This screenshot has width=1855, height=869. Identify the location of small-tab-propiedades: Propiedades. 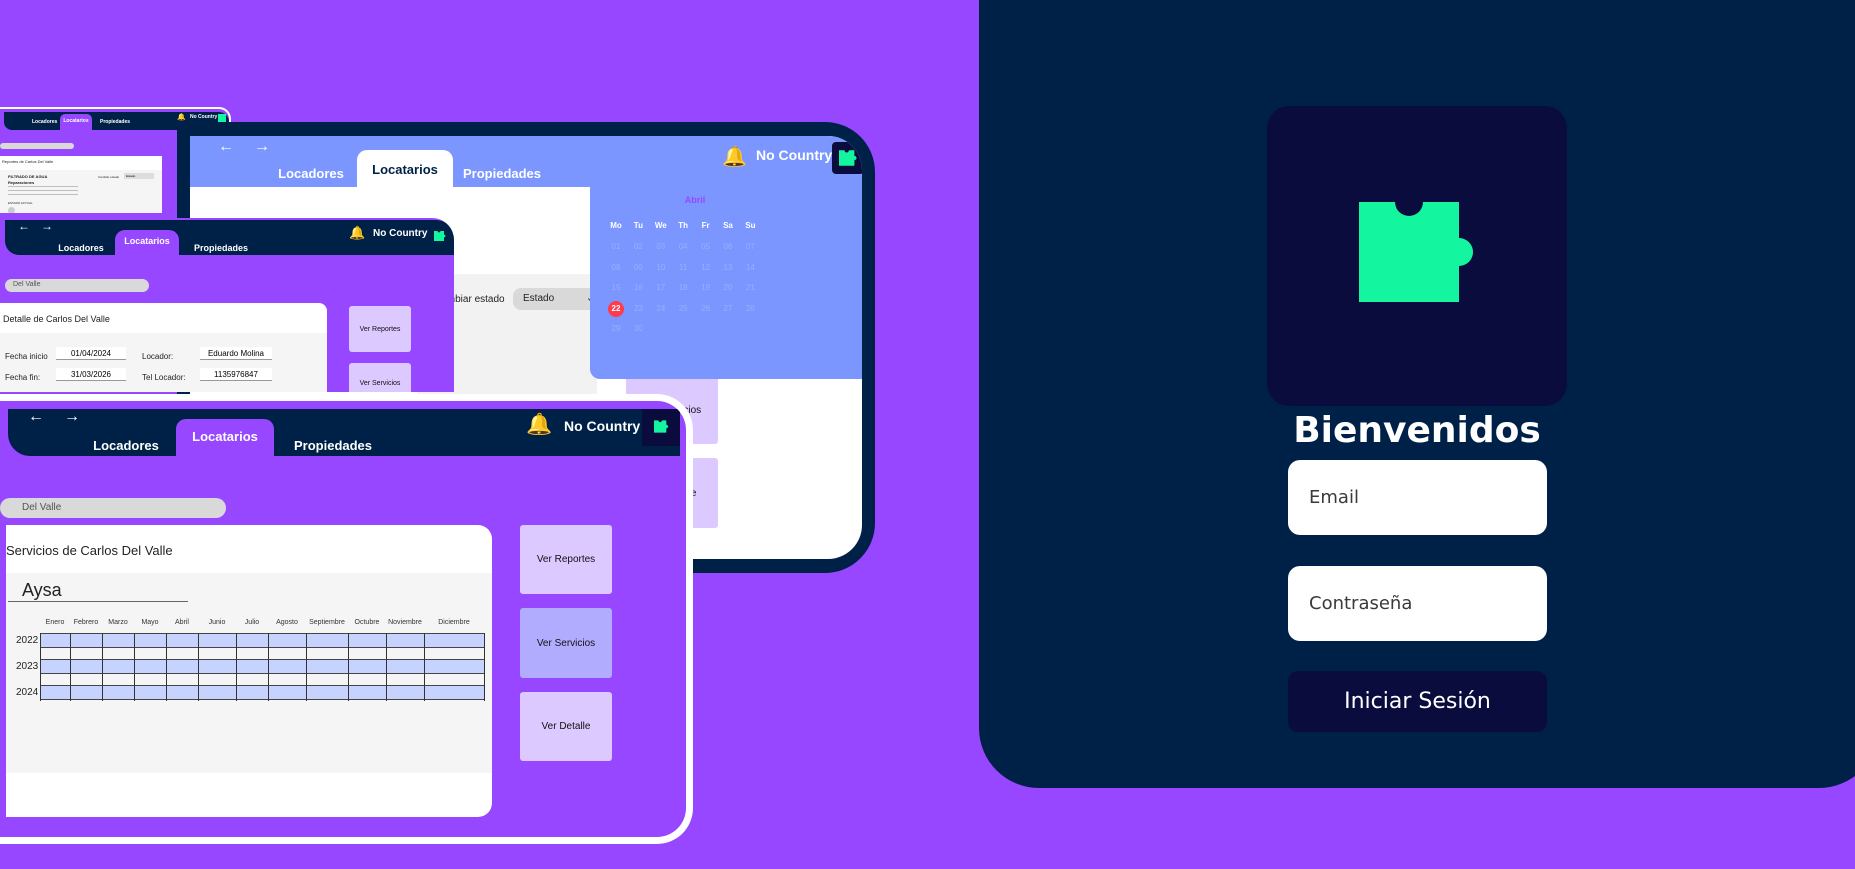
(115, 122).